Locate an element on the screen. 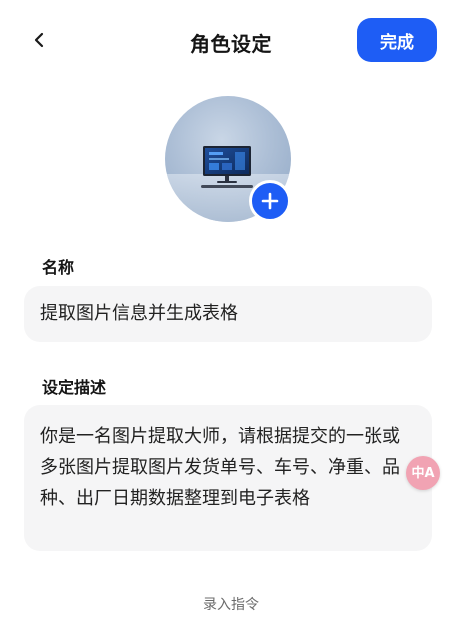 The height and width of the screenshot is (618, 462). add-icon is located at coordinates (270, 201).